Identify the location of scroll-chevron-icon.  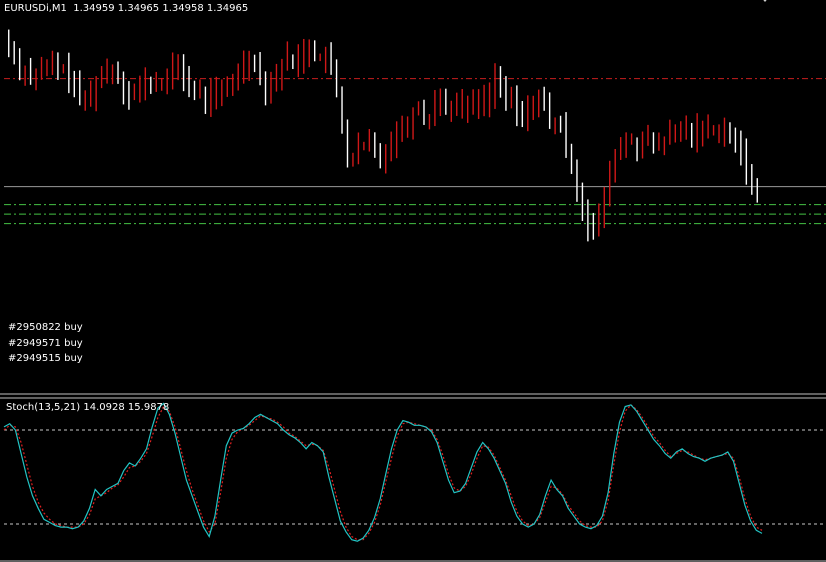
(765, 2).